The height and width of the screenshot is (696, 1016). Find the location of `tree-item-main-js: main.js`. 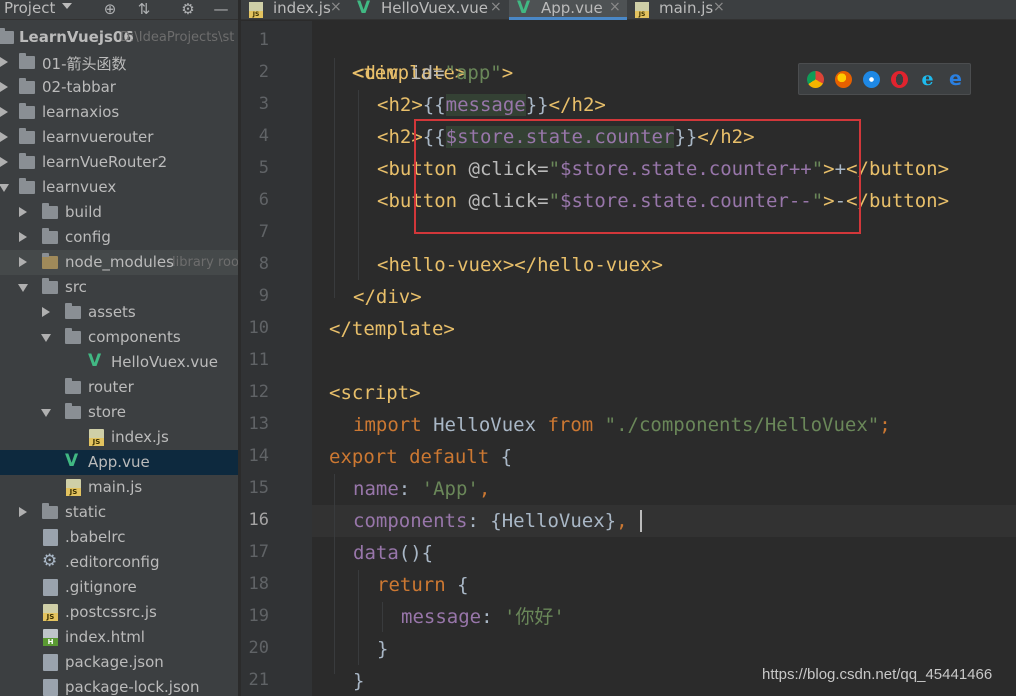

tree-item-main-js: main.js is located at coordinates (119, 487).